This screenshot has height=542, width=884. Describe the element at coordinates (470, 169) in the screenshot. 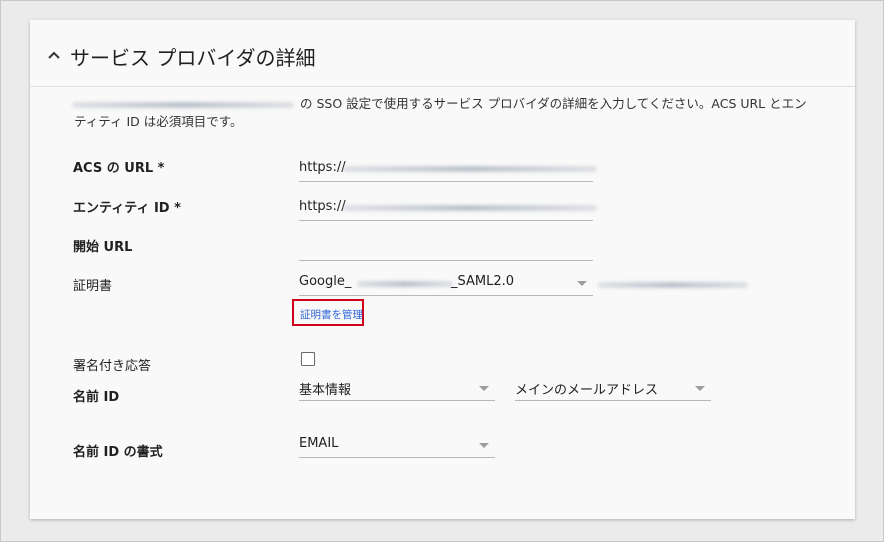

I see `redacted-acs-url` at that location.